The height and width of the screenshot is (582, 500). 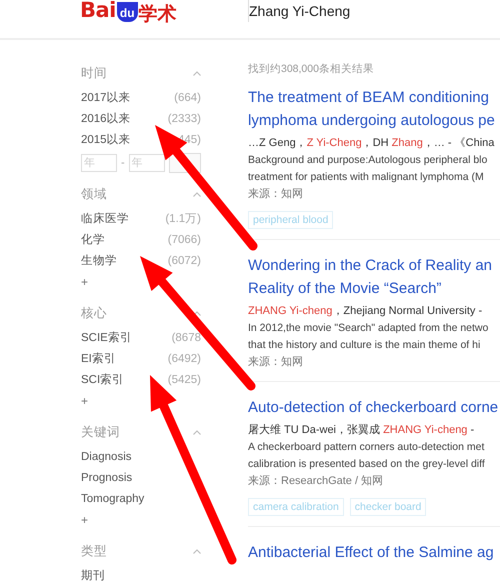 What do you see at coordinates (366, 464) in the screenshot?
I see `result-abstract: calibration is presented based on the grey-level diff` at bounding box center [366, 464].